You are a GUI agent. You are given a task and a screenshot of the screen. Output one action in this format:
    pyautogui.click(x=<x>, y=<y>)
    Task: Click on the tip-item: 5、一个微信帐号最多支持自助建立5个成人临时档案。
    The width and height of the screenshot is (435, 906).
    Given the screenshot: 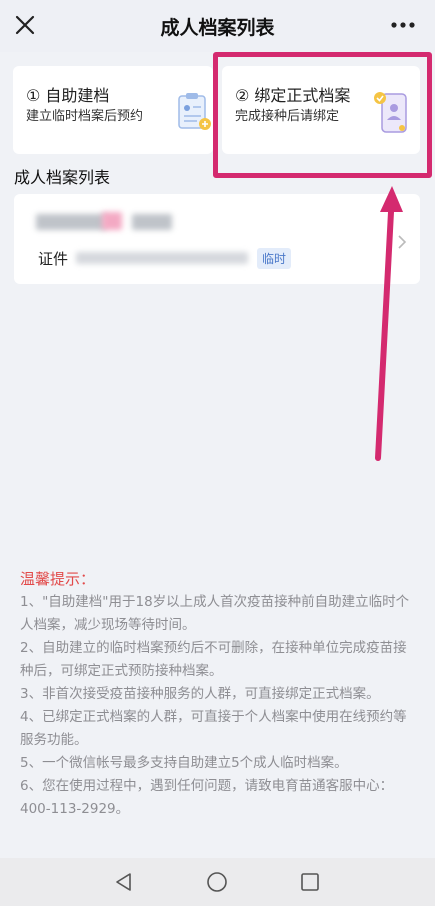 What is the action you would take?
    pyautogui.click(x=184, y=763)
    